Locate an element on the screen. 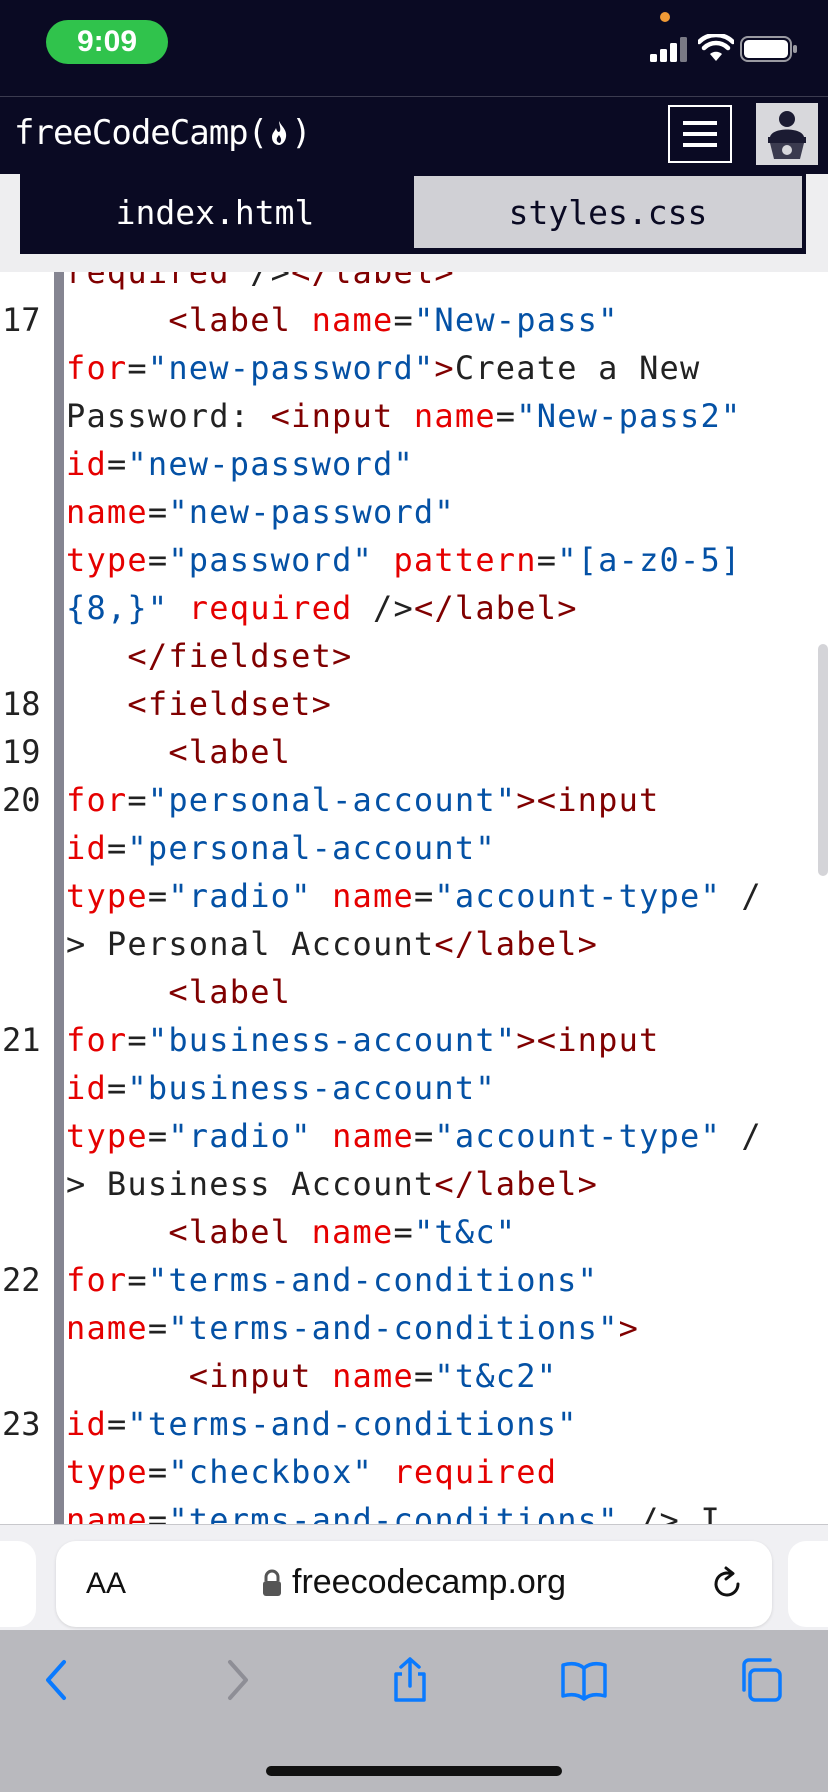  code-line: name="terms-and-conditions"> is located at coordinates (352, 1328).